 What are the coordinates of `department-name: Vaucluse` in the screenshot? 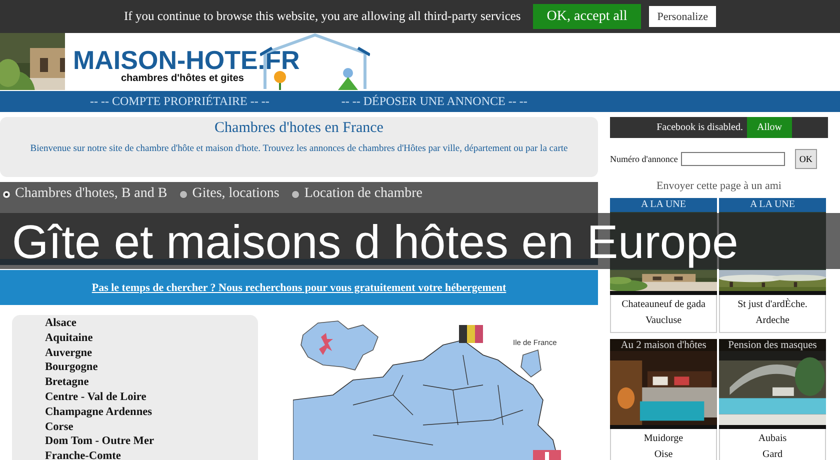 It's located at (663, 321).